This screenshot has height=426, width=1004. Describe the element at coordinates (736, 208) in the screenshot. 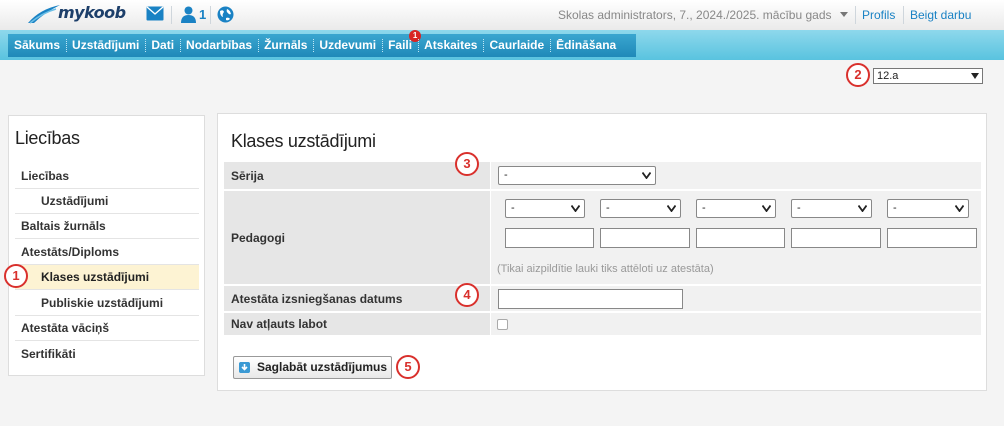

I see `teacher-select-3: -` at that location.